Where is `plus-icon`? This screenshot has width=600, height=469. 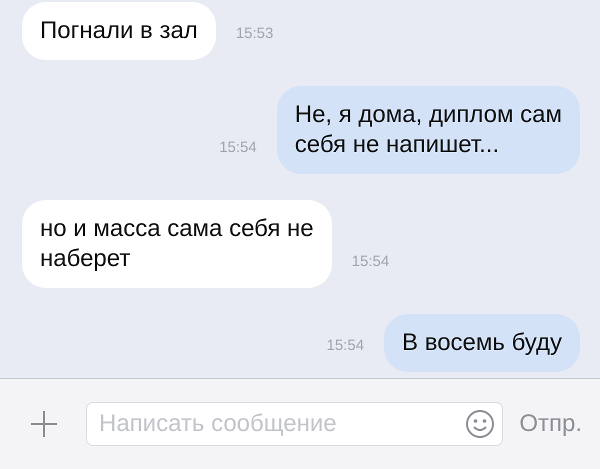
plus-icon is located at coordinates (44, 424).